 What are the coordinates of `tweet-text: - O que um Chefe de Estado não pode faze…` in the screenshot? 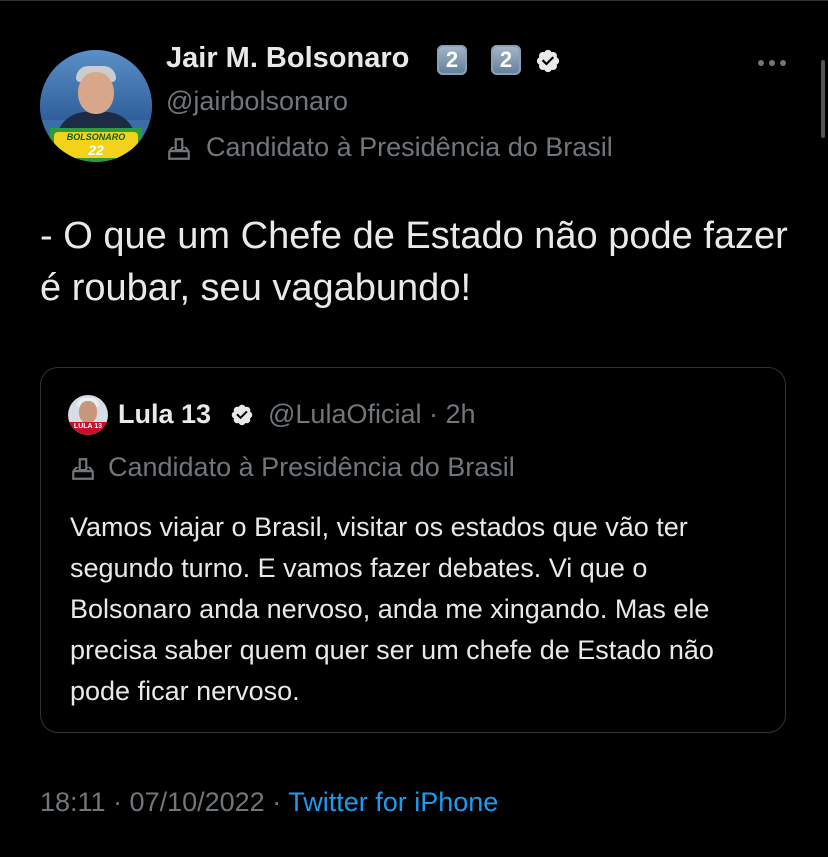 It's located at (414, 262).